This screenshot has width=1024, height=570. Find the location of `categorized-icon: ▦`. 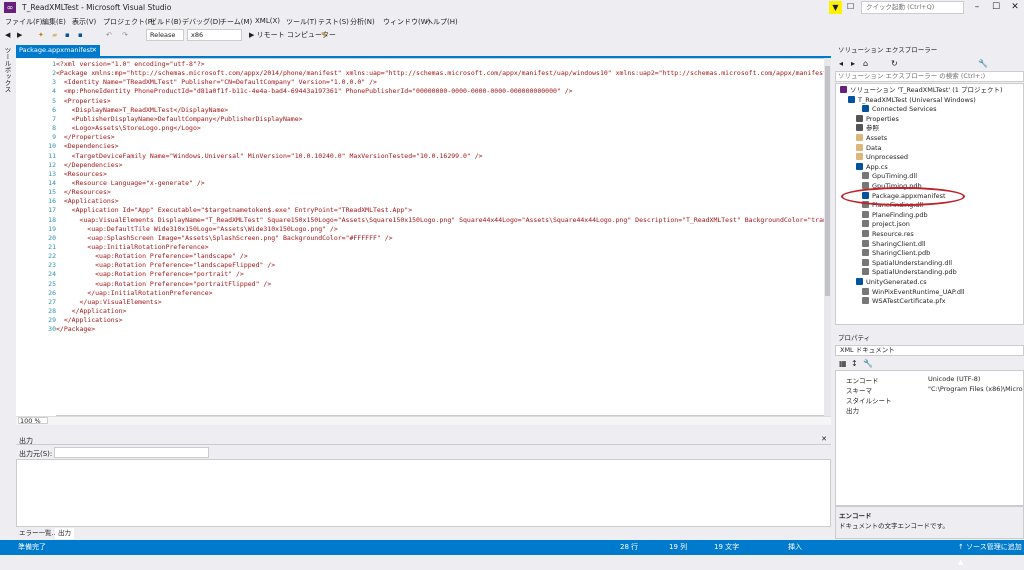

categorized-icon: ▦ is located at coordinates (843, 363).